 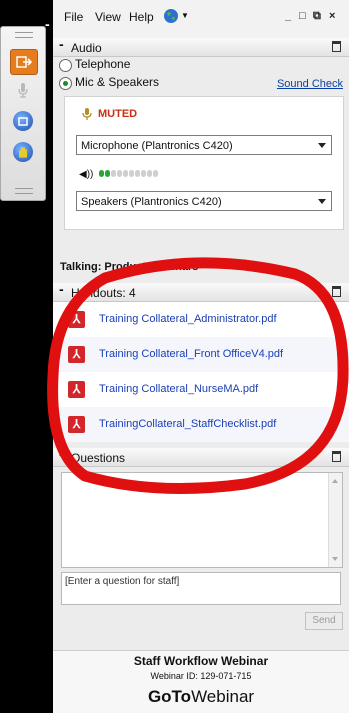 What do you see at coordinates (178, 389) in the screenshot?
I see `handout-link: Training Collateral_NurseMA.pdf` at bounding box center [178, 389].